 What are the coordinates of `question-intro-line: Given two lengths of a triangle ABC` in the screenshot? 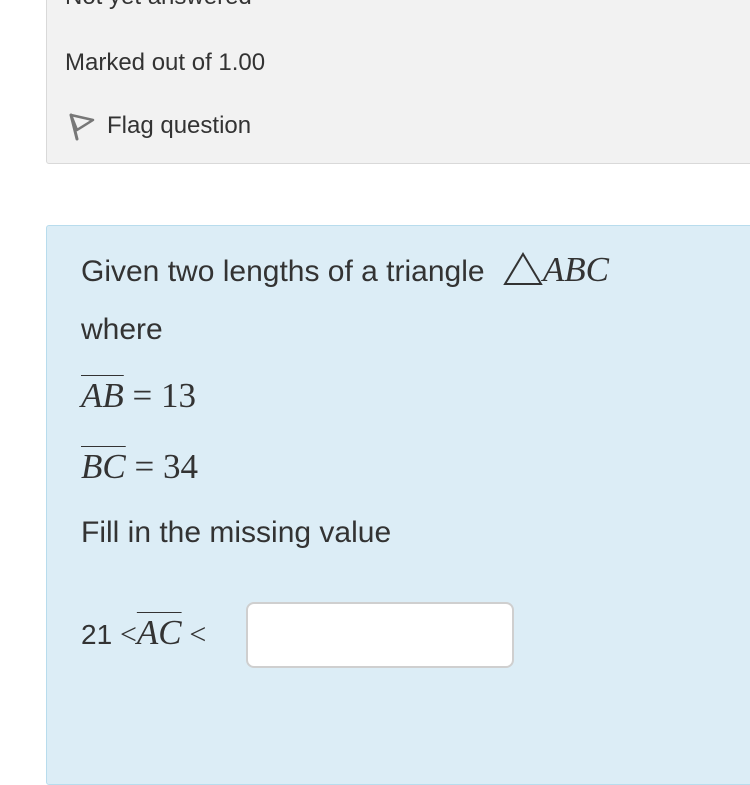 It's located at (345, 272).